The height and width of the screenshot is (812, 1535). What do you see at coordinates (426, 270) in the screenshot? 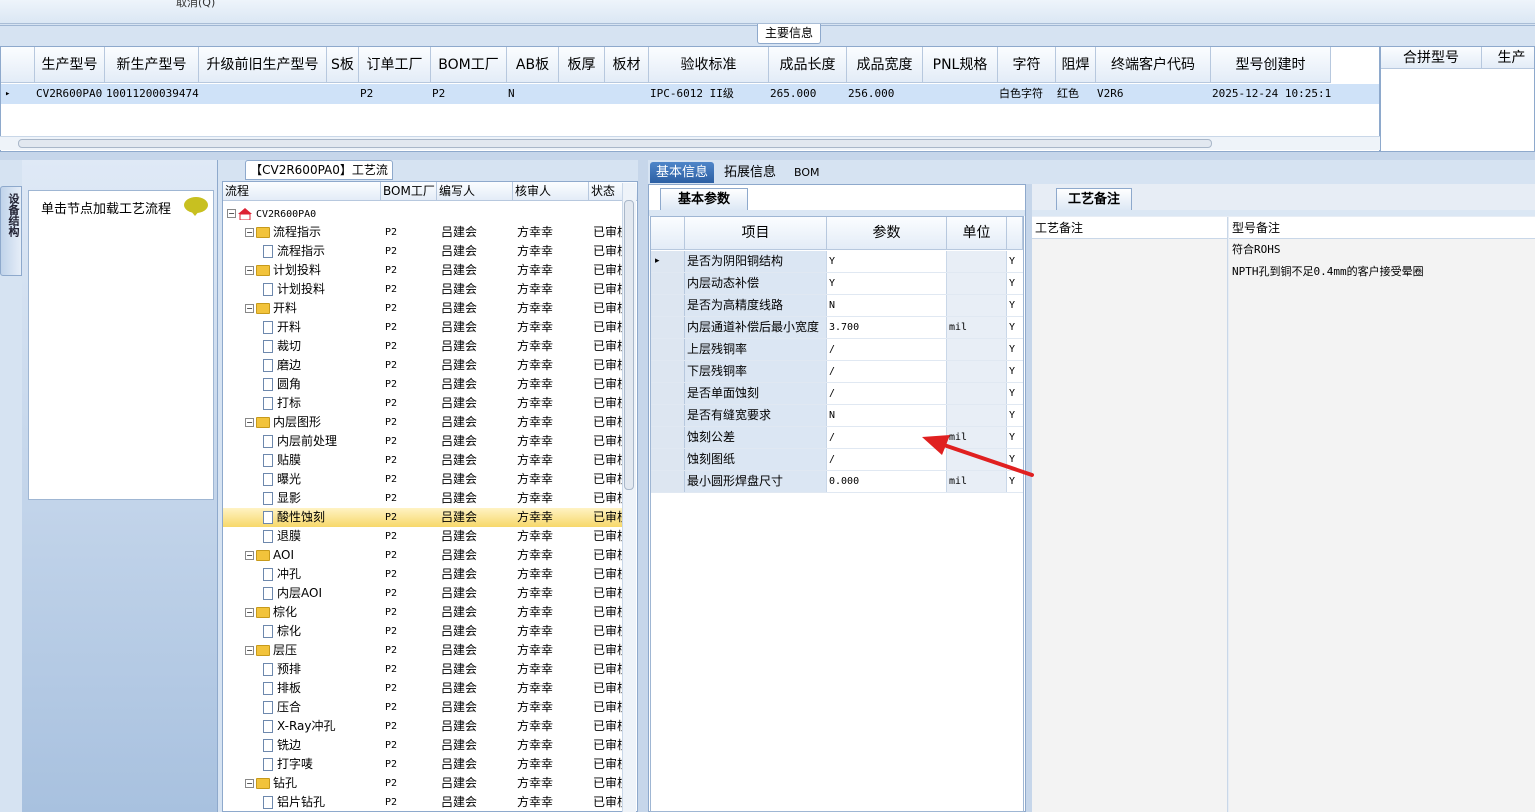
I see `tree-row: − 计划投料 P2 吕建会 方幸幸 已审核` at bounding box center [426, 270].